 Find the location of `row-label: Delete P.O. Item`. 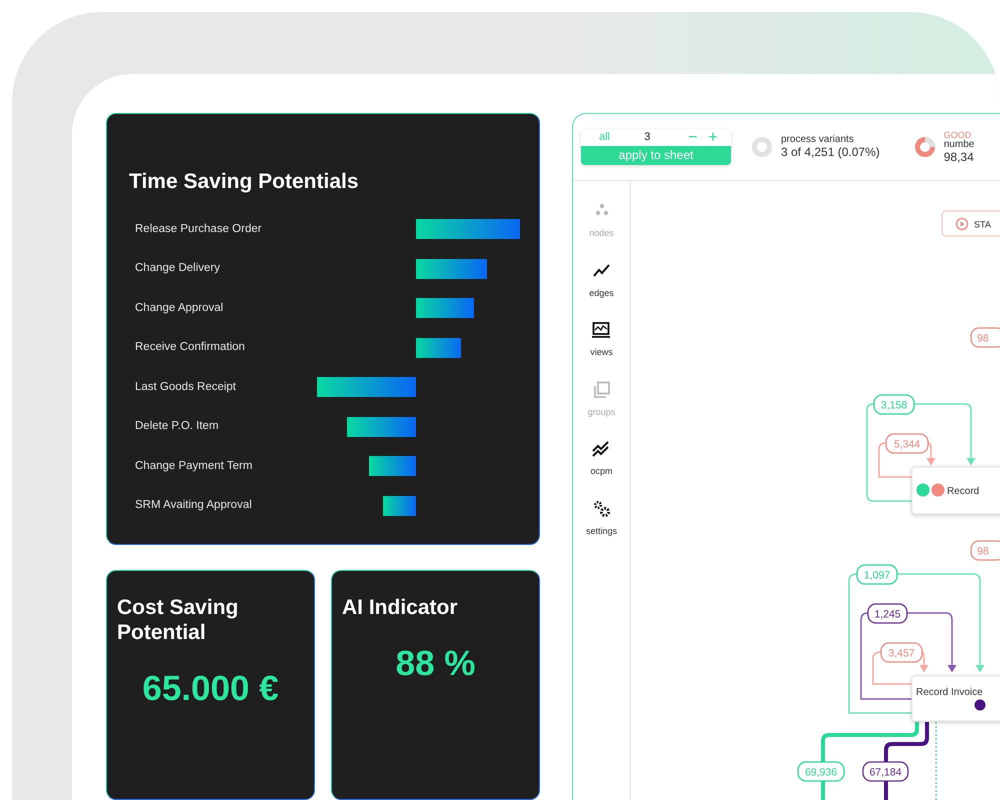

row-label: Delete P.O. Item is located at coordinates (177, 426).